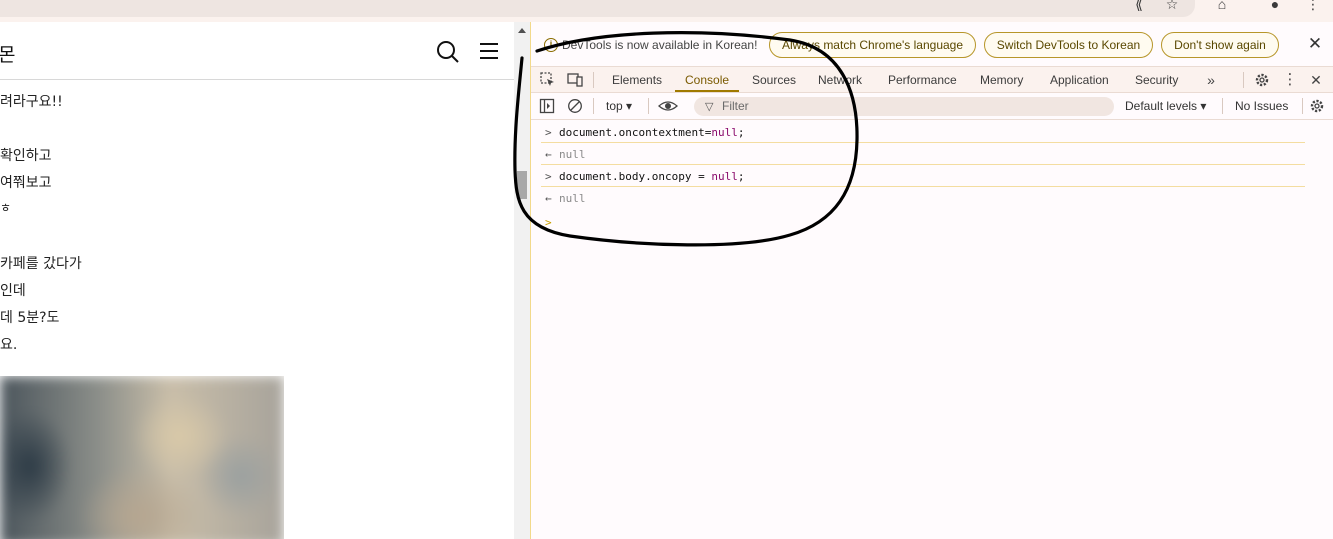 Image resolution: width=1333 pixels, height=539 pixels. What do you see at coordinates (1156, 80) in the screenshot?
I see `tab-security: Security` at bounding box center [1156, 80].